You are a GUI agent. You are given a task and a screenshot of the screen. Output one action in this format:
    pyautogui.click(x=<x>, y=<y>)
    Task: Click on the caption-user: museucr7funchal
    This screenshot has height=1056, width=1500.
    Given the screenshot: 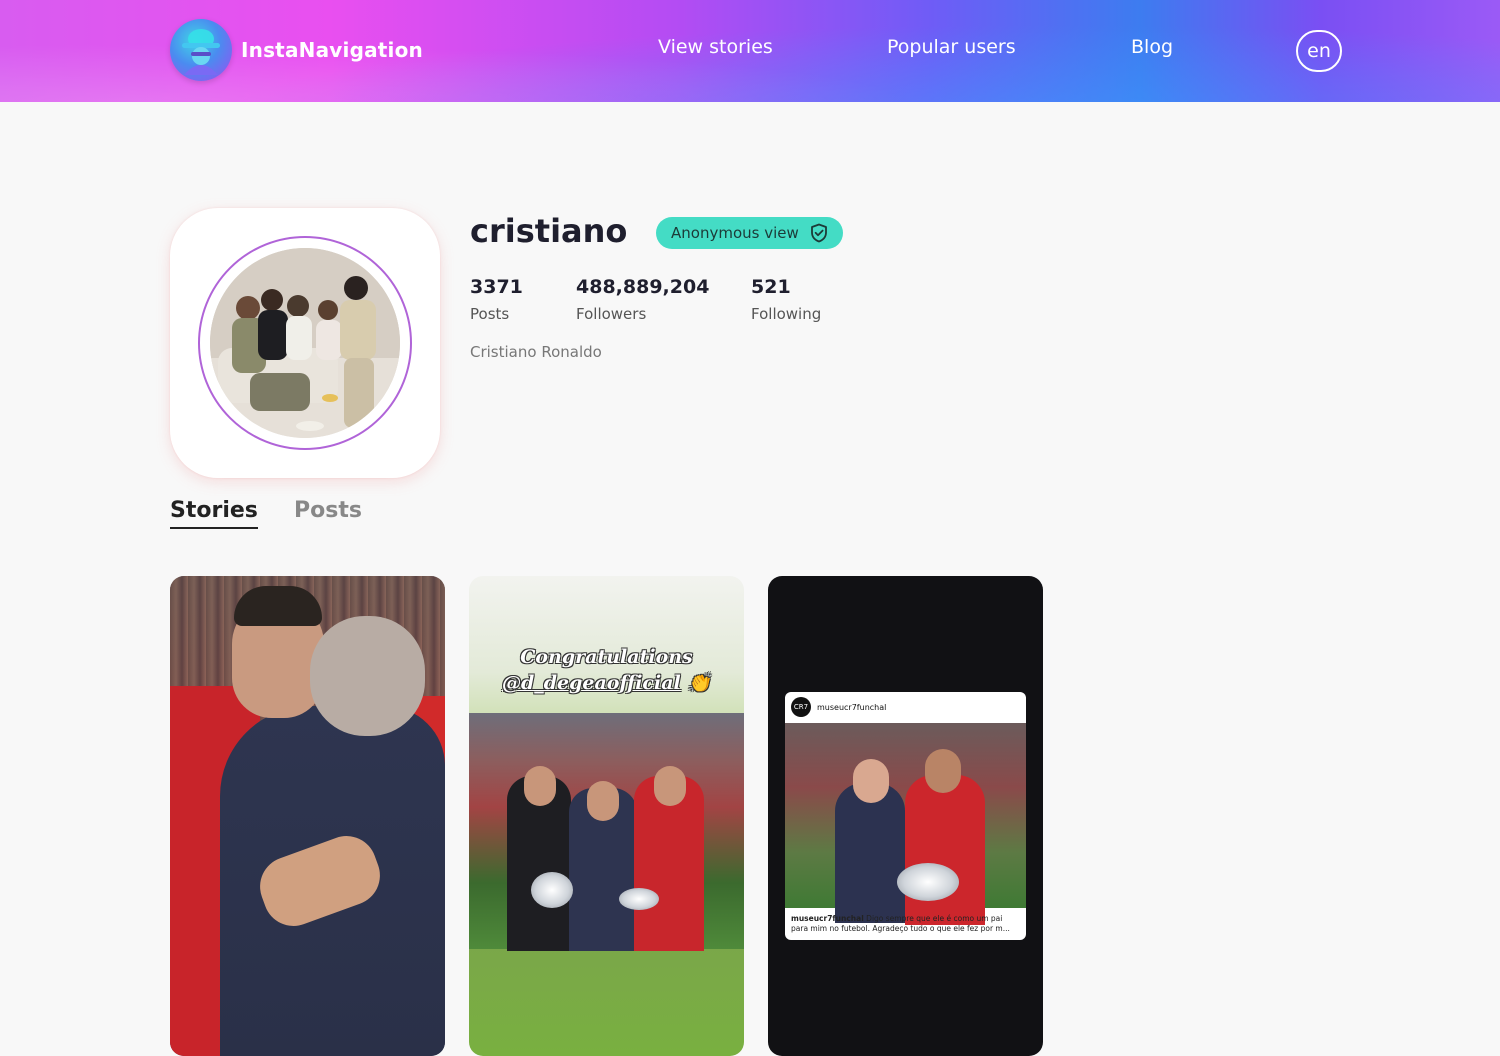 What is the action you would take?
    pyautogui.click(x=827, y=918)
    